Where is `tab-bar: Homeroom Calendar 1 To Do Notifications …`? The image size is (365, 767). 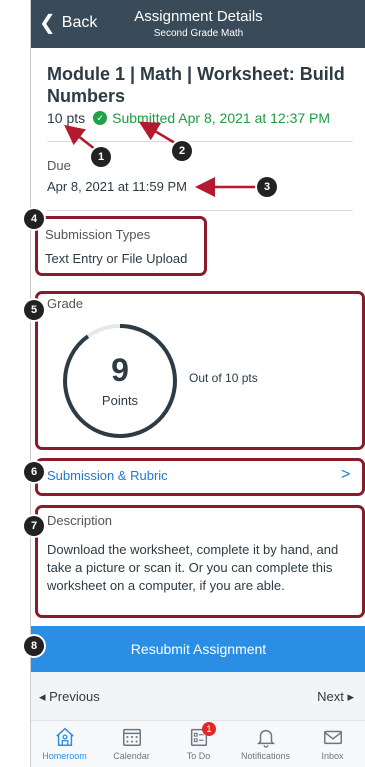 tab-bar: Homeroom Calendar 1 To Do Notifications … is located at coordinates (198, 743).